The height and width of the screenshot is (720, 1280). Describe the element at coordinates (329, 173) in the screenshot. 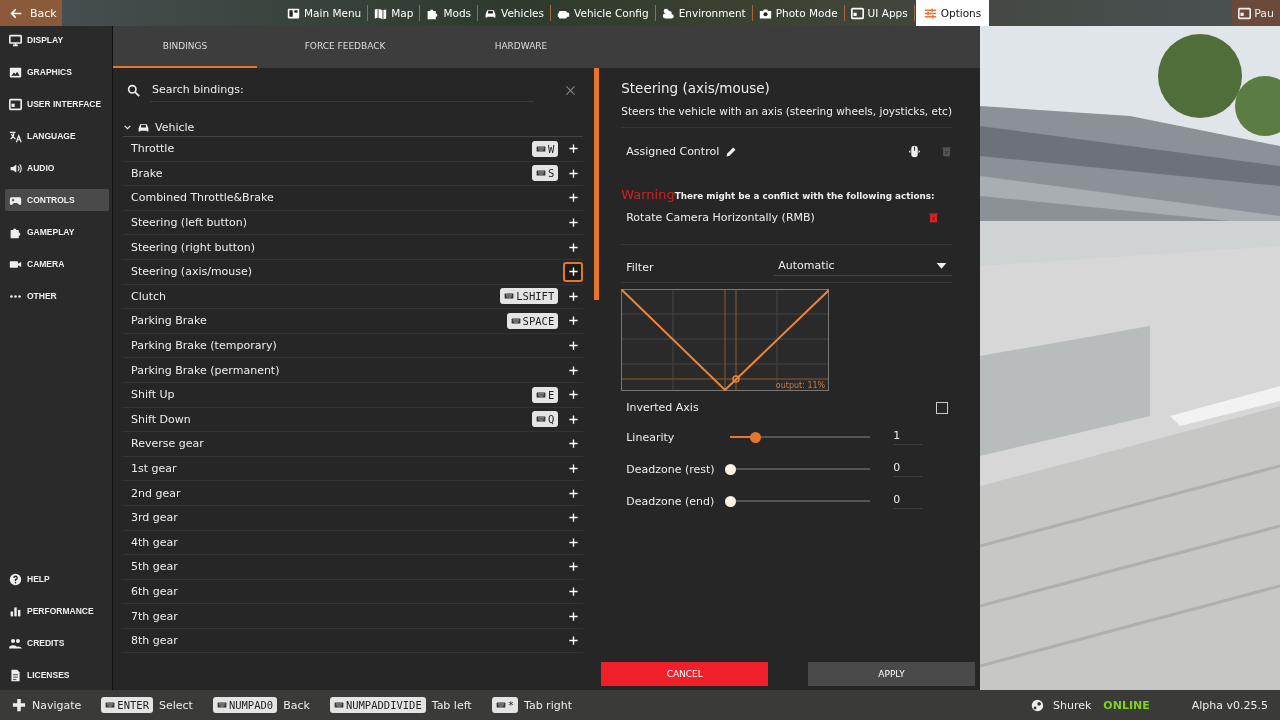

I see `binding-label: Brake` at that location.